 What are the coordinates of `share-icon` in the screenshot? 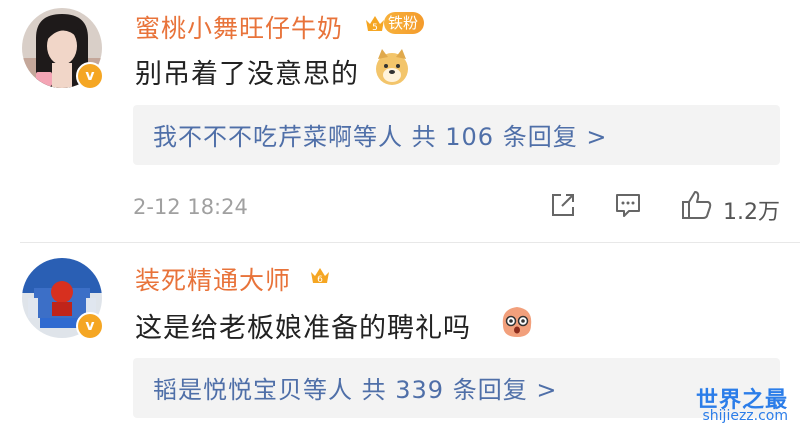 It's located at (563, 205).